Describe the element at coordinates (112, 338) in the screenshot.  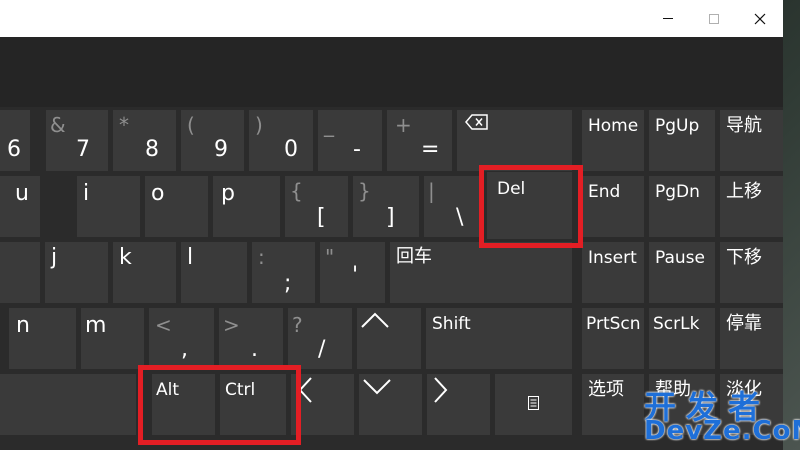
I see `key-m: m` at that location.